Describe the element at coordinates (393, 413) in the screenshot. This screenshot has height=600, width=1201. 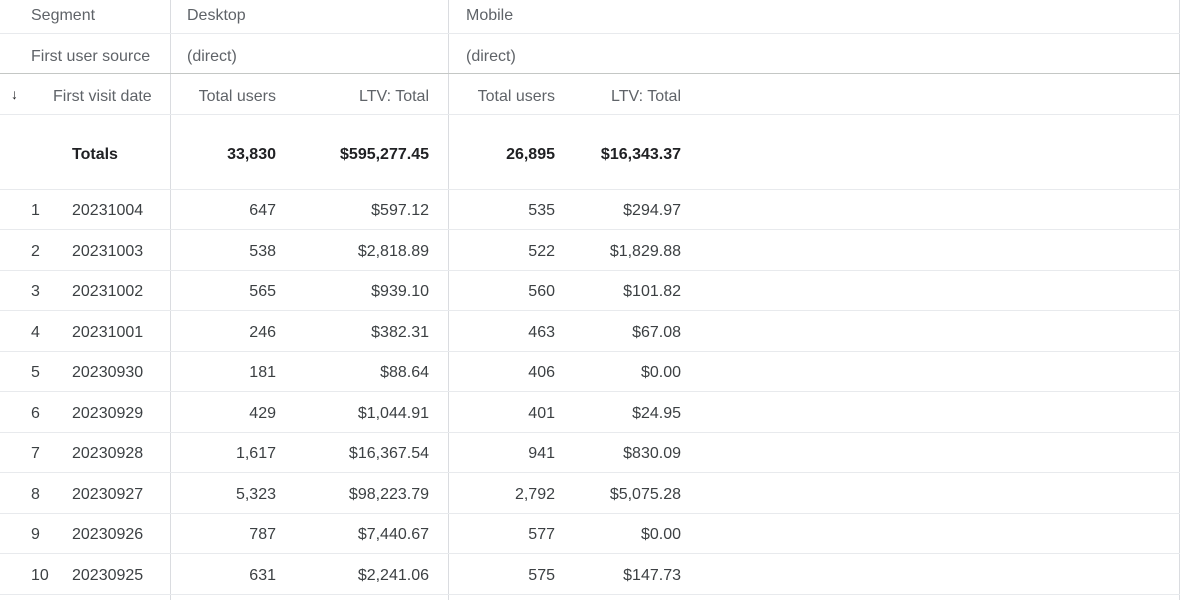
I see `row-desktop-ltv: $1,044.91` at that location.